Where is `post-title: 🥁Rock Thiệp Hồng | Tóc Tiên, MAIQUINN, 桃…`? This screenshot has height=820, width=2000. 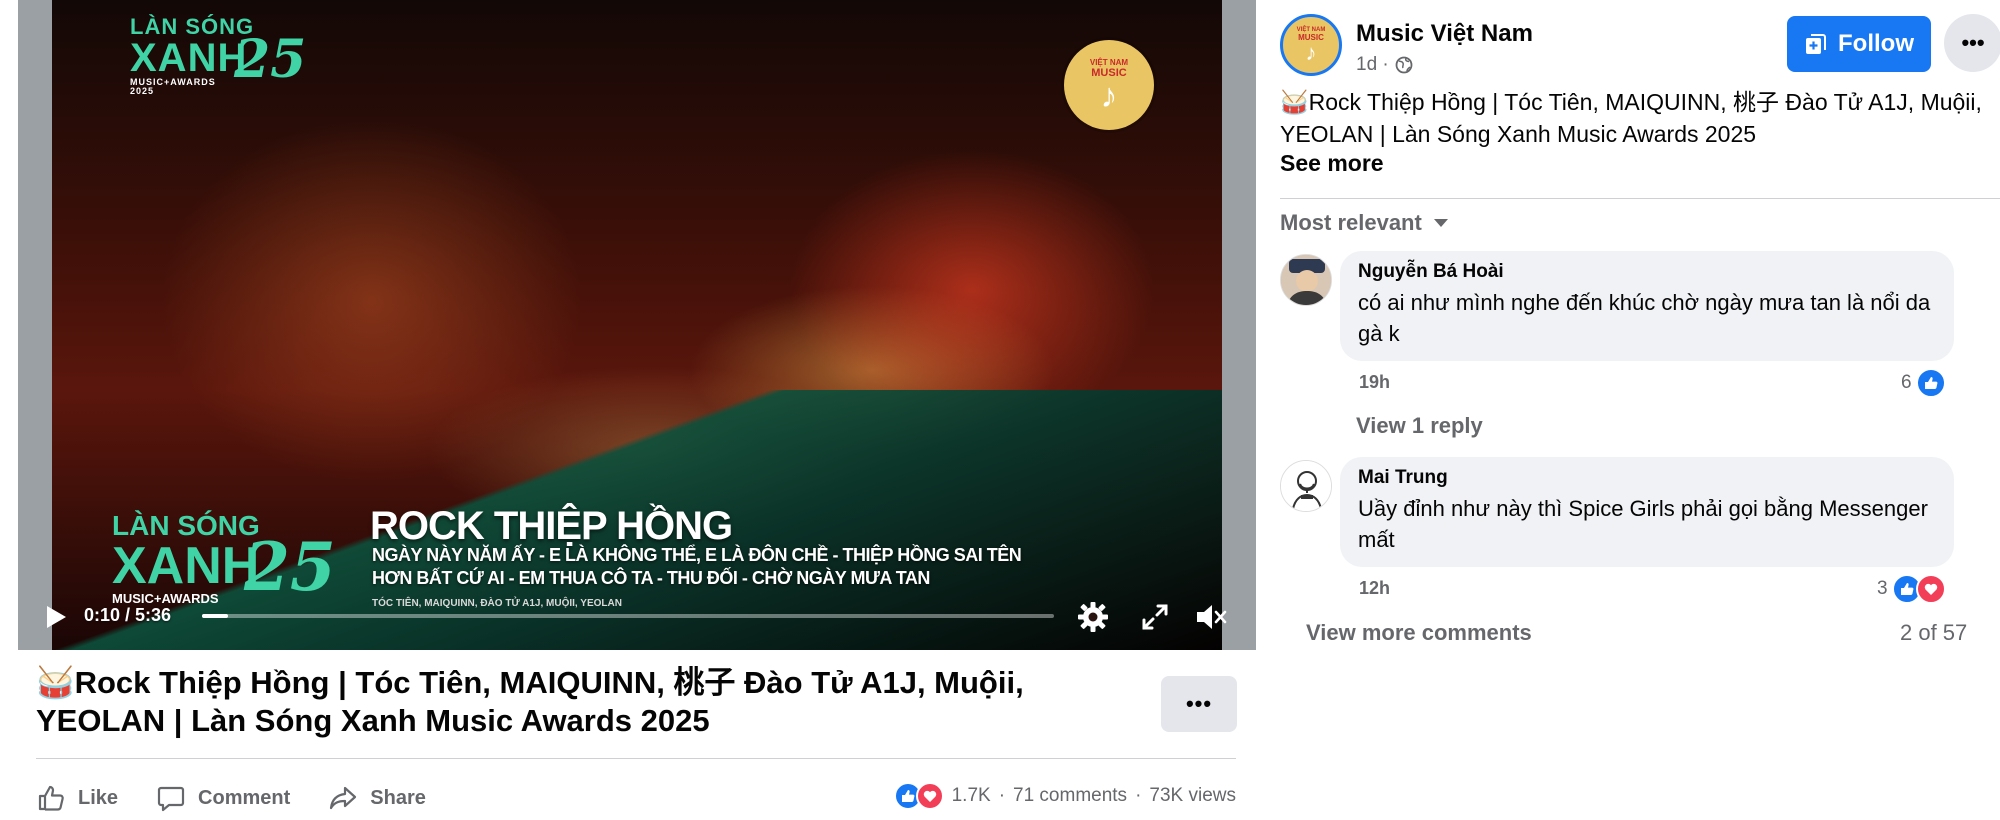
post-title: 🥁Rock Thiệp Hồng | Tóc Tiên, MAIQUINN, 桃… is located at coordinates (530, 701).